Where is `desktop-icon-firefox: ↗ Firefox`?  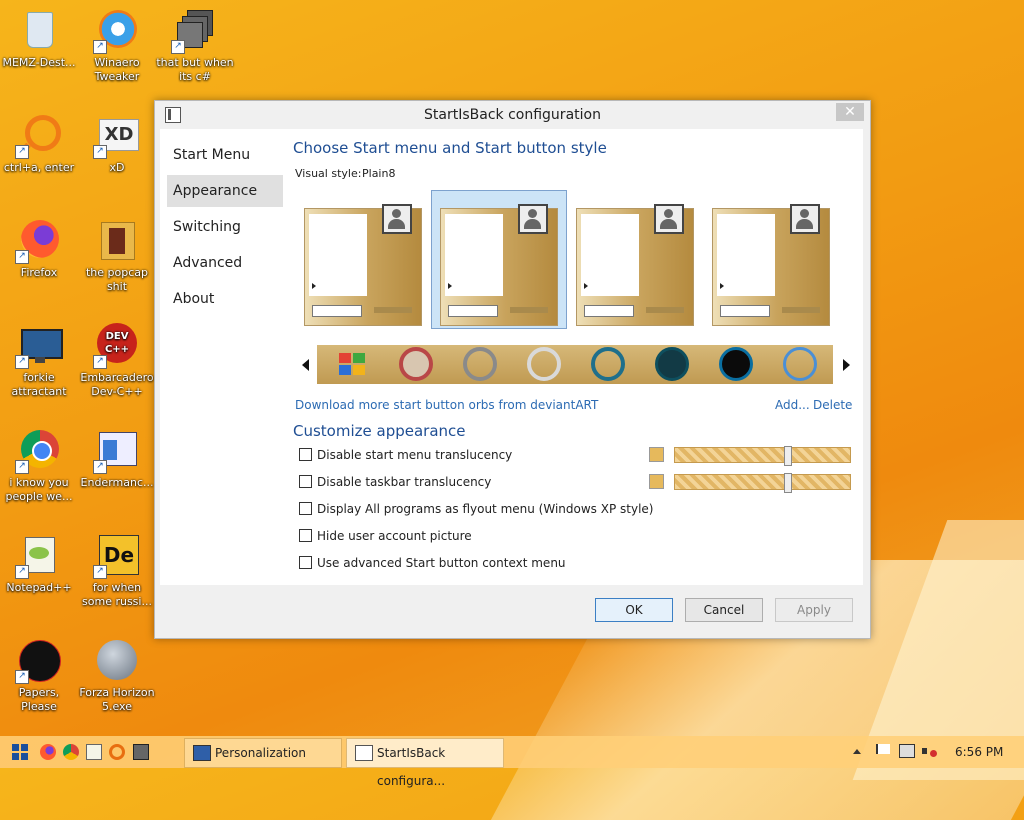 desktop-icon-firefox: ↗ Firefox is located at coordinates (39, 249).